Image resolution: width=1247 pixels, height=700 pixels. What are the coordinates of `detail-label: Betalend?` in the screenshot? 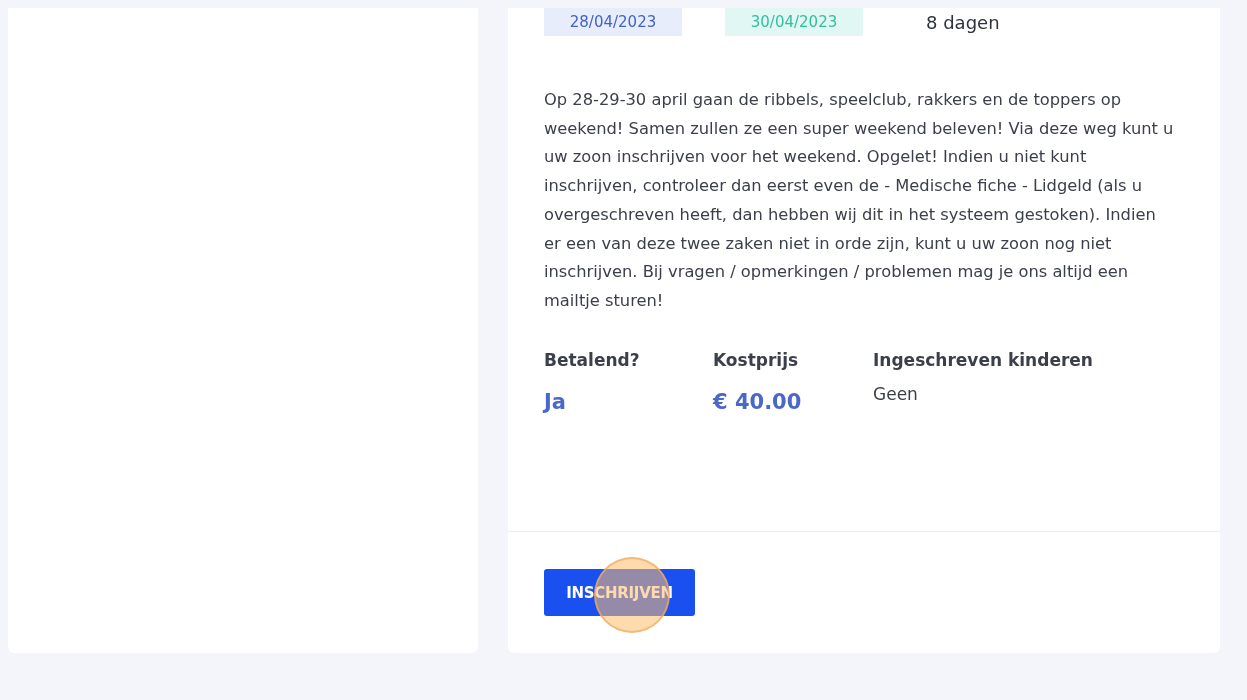 It's located at (592, 359).